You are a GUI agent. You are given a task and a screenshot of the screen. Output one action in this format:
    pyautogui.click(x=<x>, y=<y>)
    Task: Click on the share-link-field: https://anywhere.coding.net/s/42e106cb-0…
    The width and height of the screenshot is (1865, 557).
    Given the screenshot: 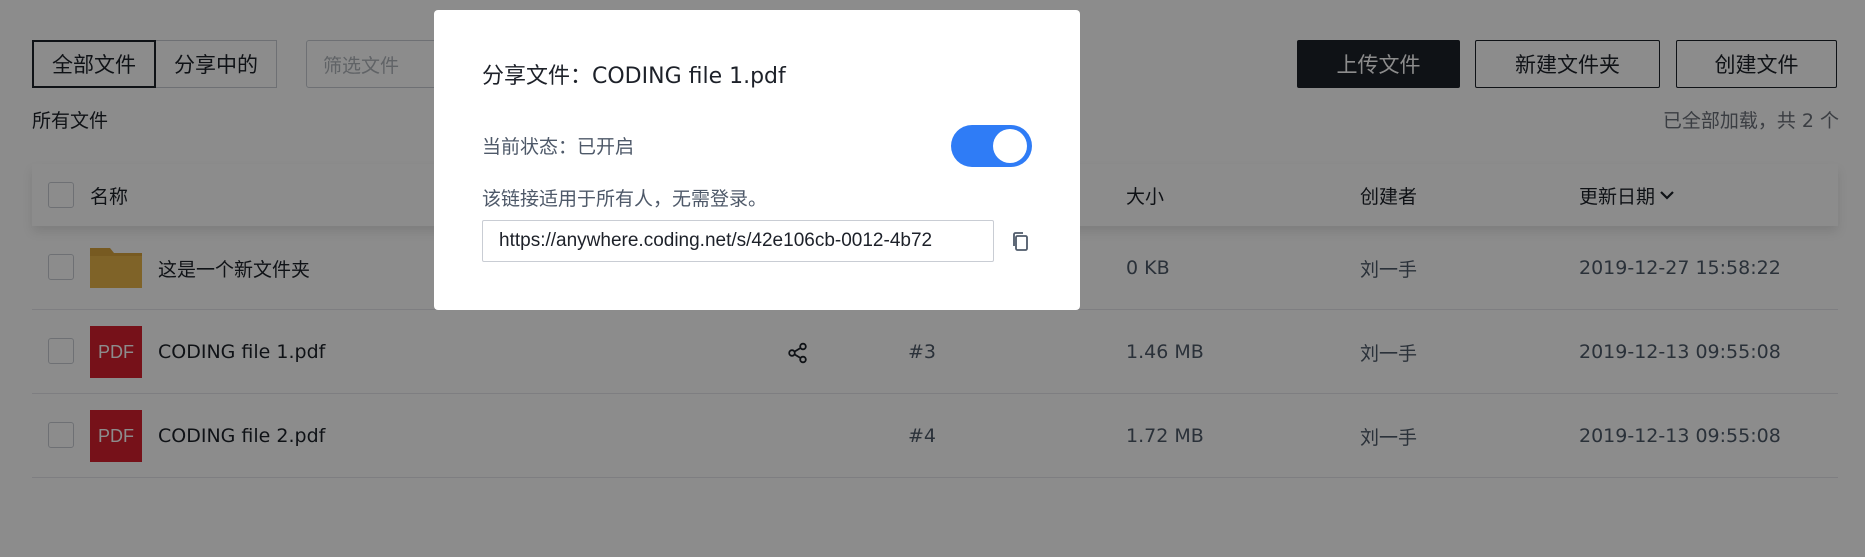 What is the action you would take?
    pyautogui.click(x=738, y=241)
    